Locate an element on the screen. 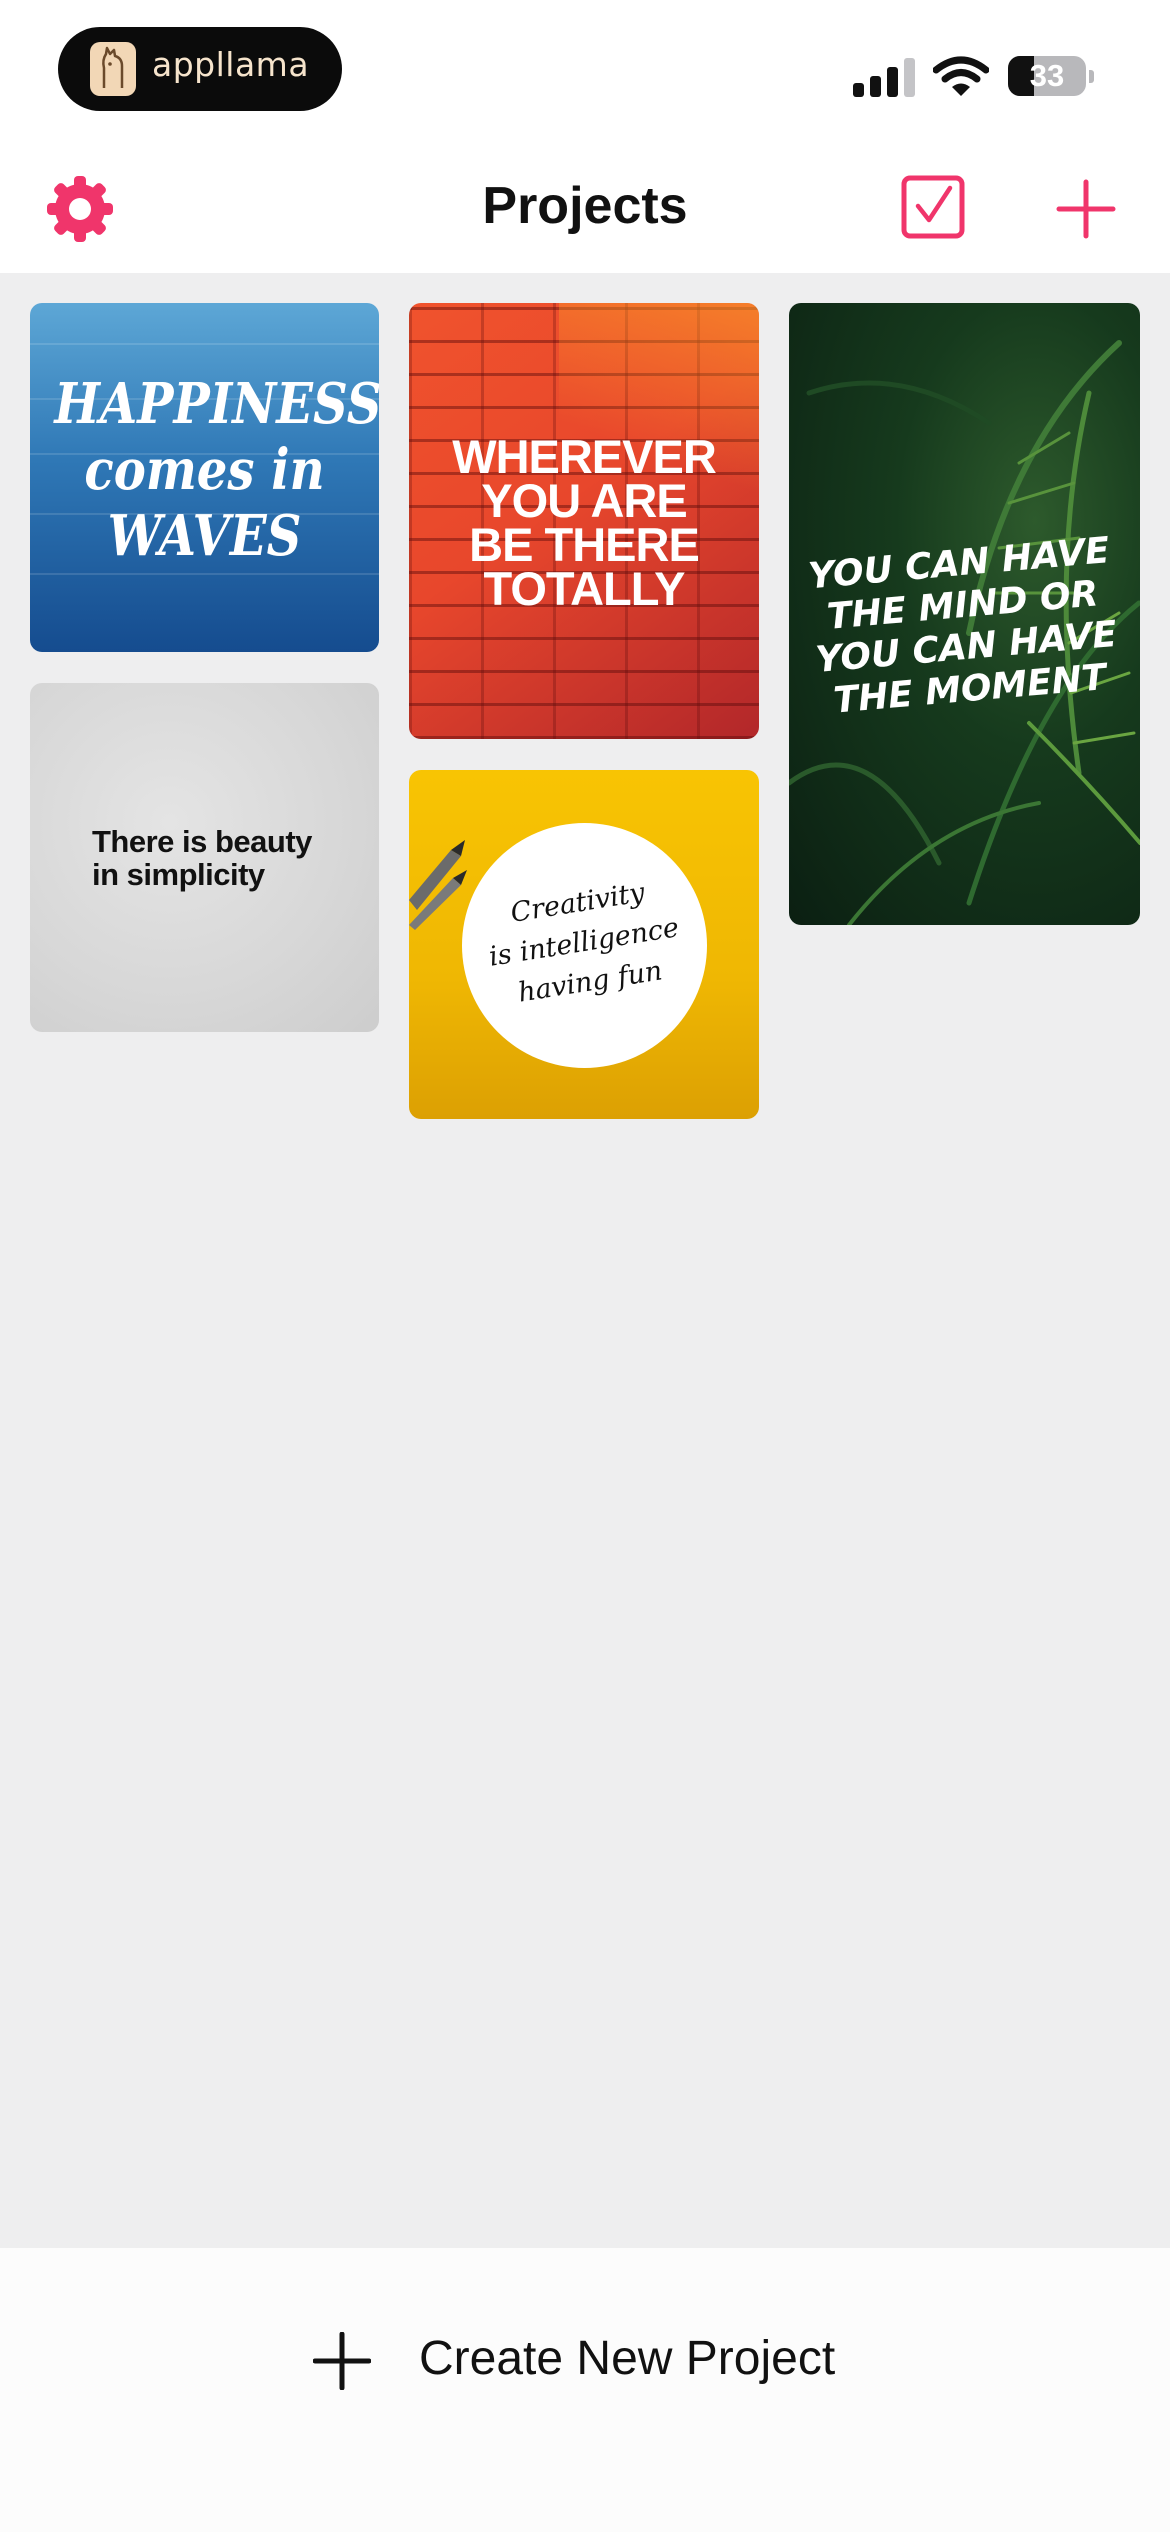  bottom-bar: Create New Project is located at coordinates (585, 2390).